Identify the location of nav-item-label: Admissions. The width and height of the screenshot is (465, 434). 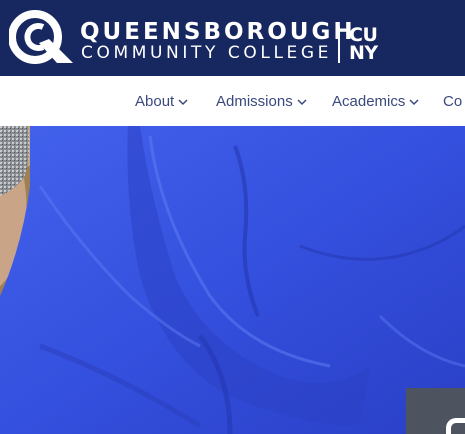
(254, 101).